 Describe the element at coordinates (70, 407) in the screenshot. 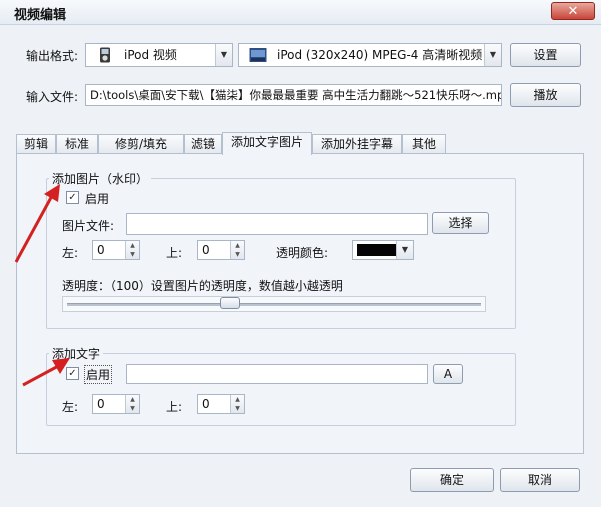

I see `text-left-label: 左:` at that location.